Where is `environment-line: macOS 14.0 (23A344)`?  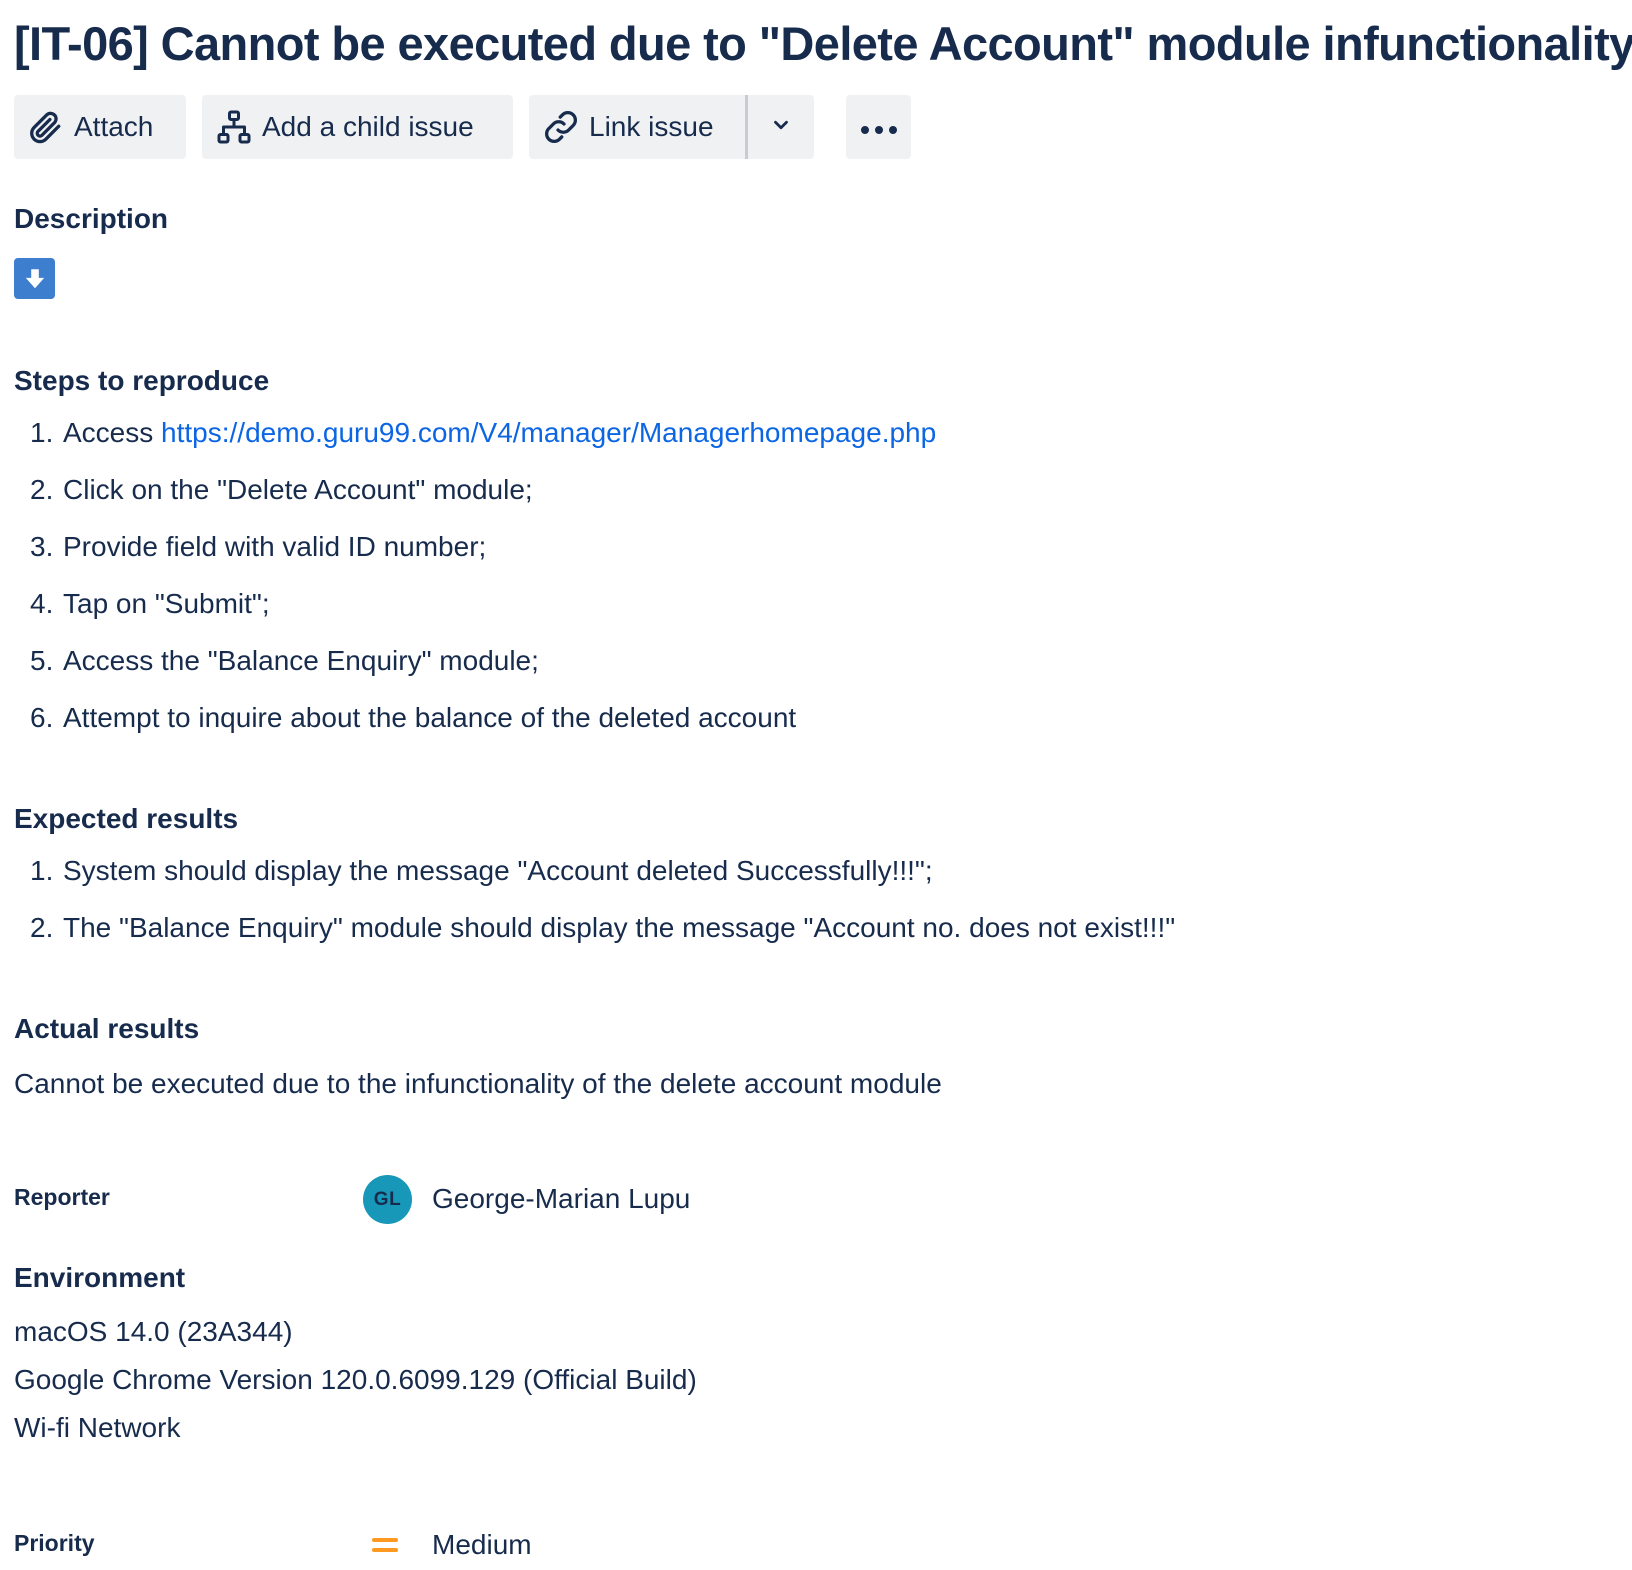
environment-line: macOS 14.0 (23A344) is located at coordinates (153, 1331).